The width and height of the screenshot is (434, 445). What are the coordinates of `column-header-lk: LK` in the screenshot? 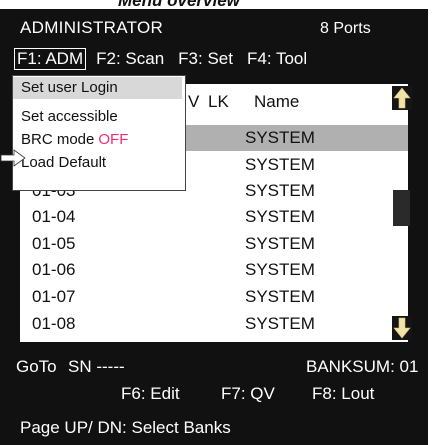 It's located at (218, 101).